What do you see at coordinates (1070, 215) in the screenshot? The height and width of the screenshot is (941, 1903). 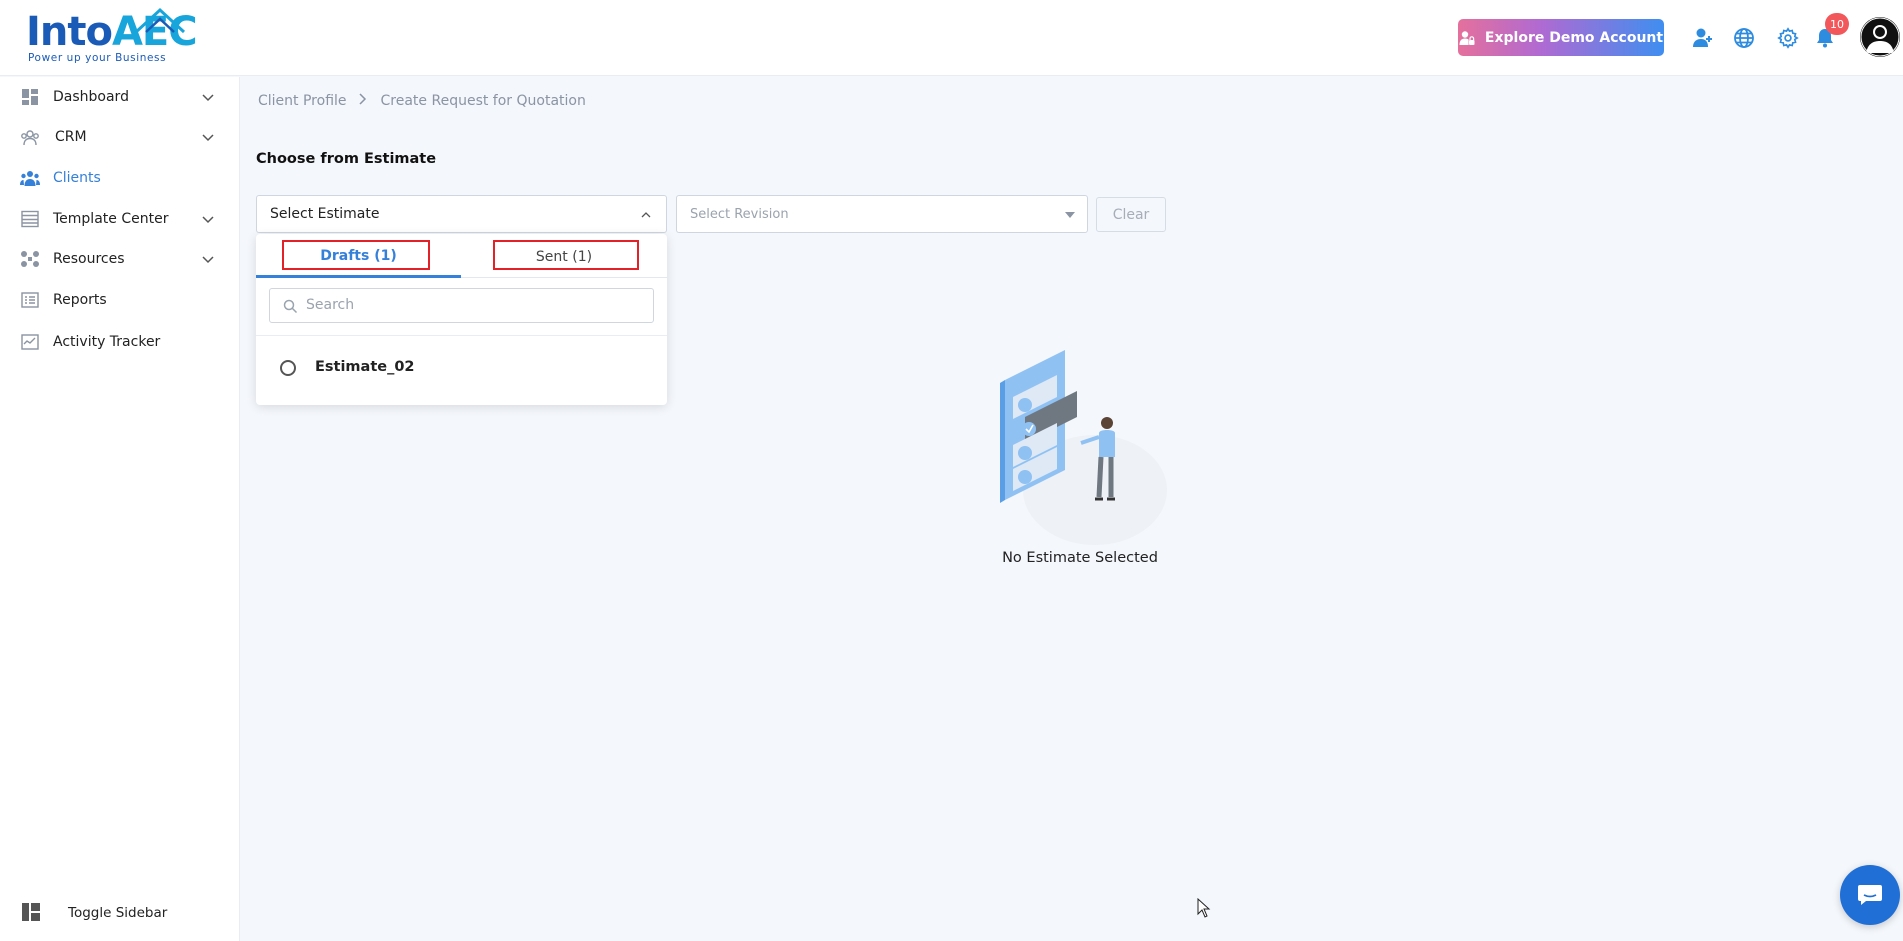 I see `caret-down-icon` at bounding box center [1070, 215].